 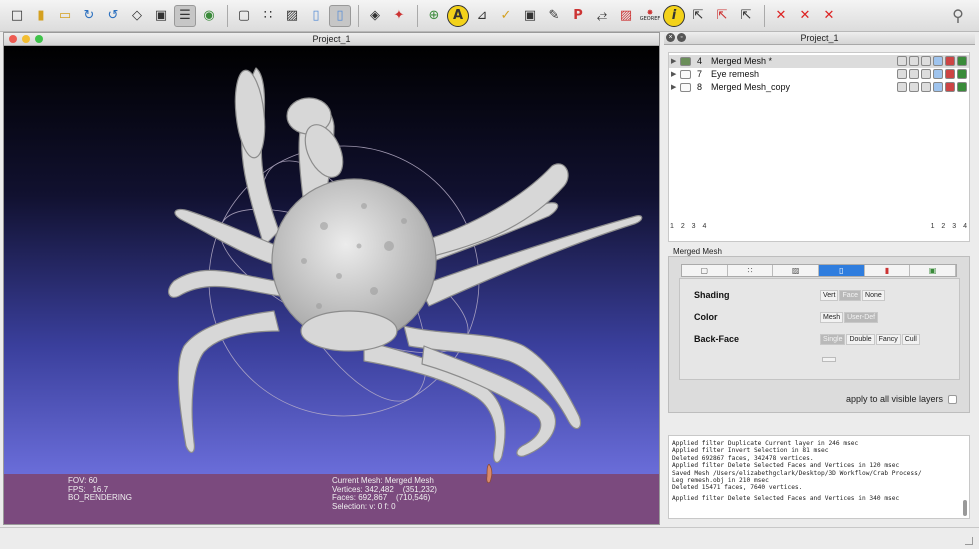 What do you see at coordinates (751, 270) in the screenshot?
I see `tab-points: ∷` at bounding box center [751, 270].